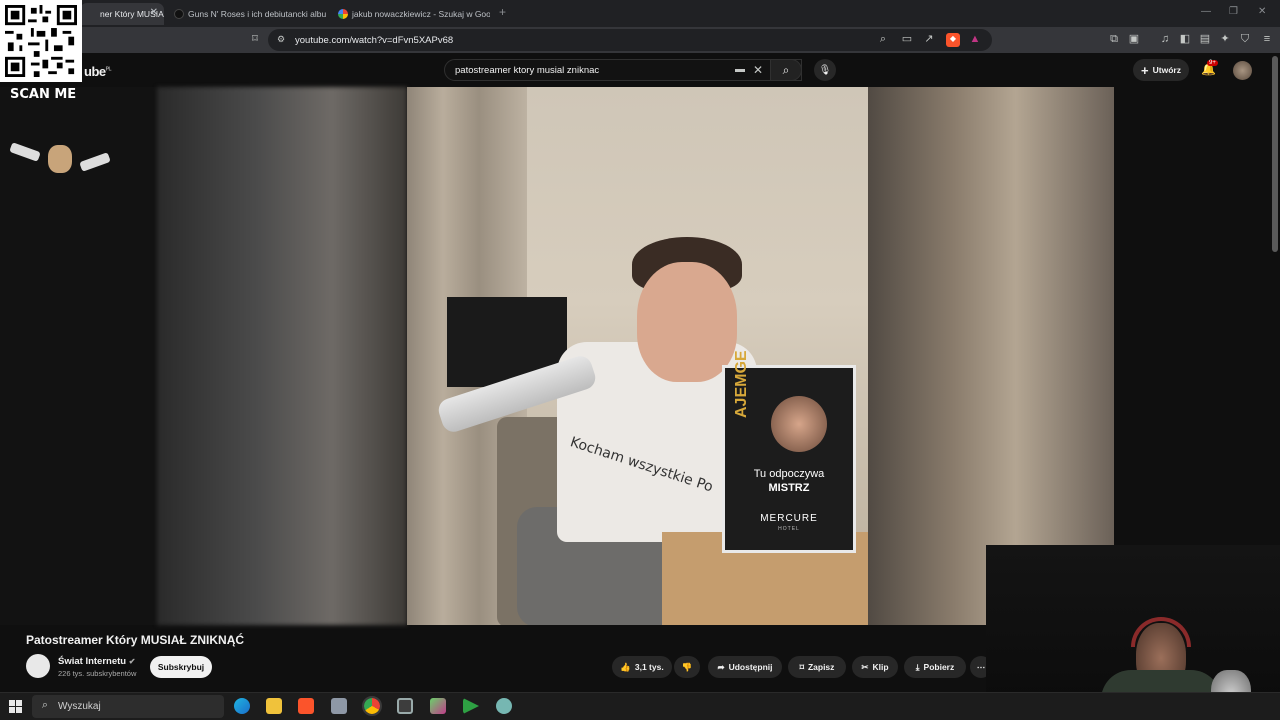 Image resolution: width=1280 pixels, height=720 pixels. What do you see at coordinates (758, 71) in the screenshot?
I see `clear-search-icon: ✕` at bounding box center [758, 71].